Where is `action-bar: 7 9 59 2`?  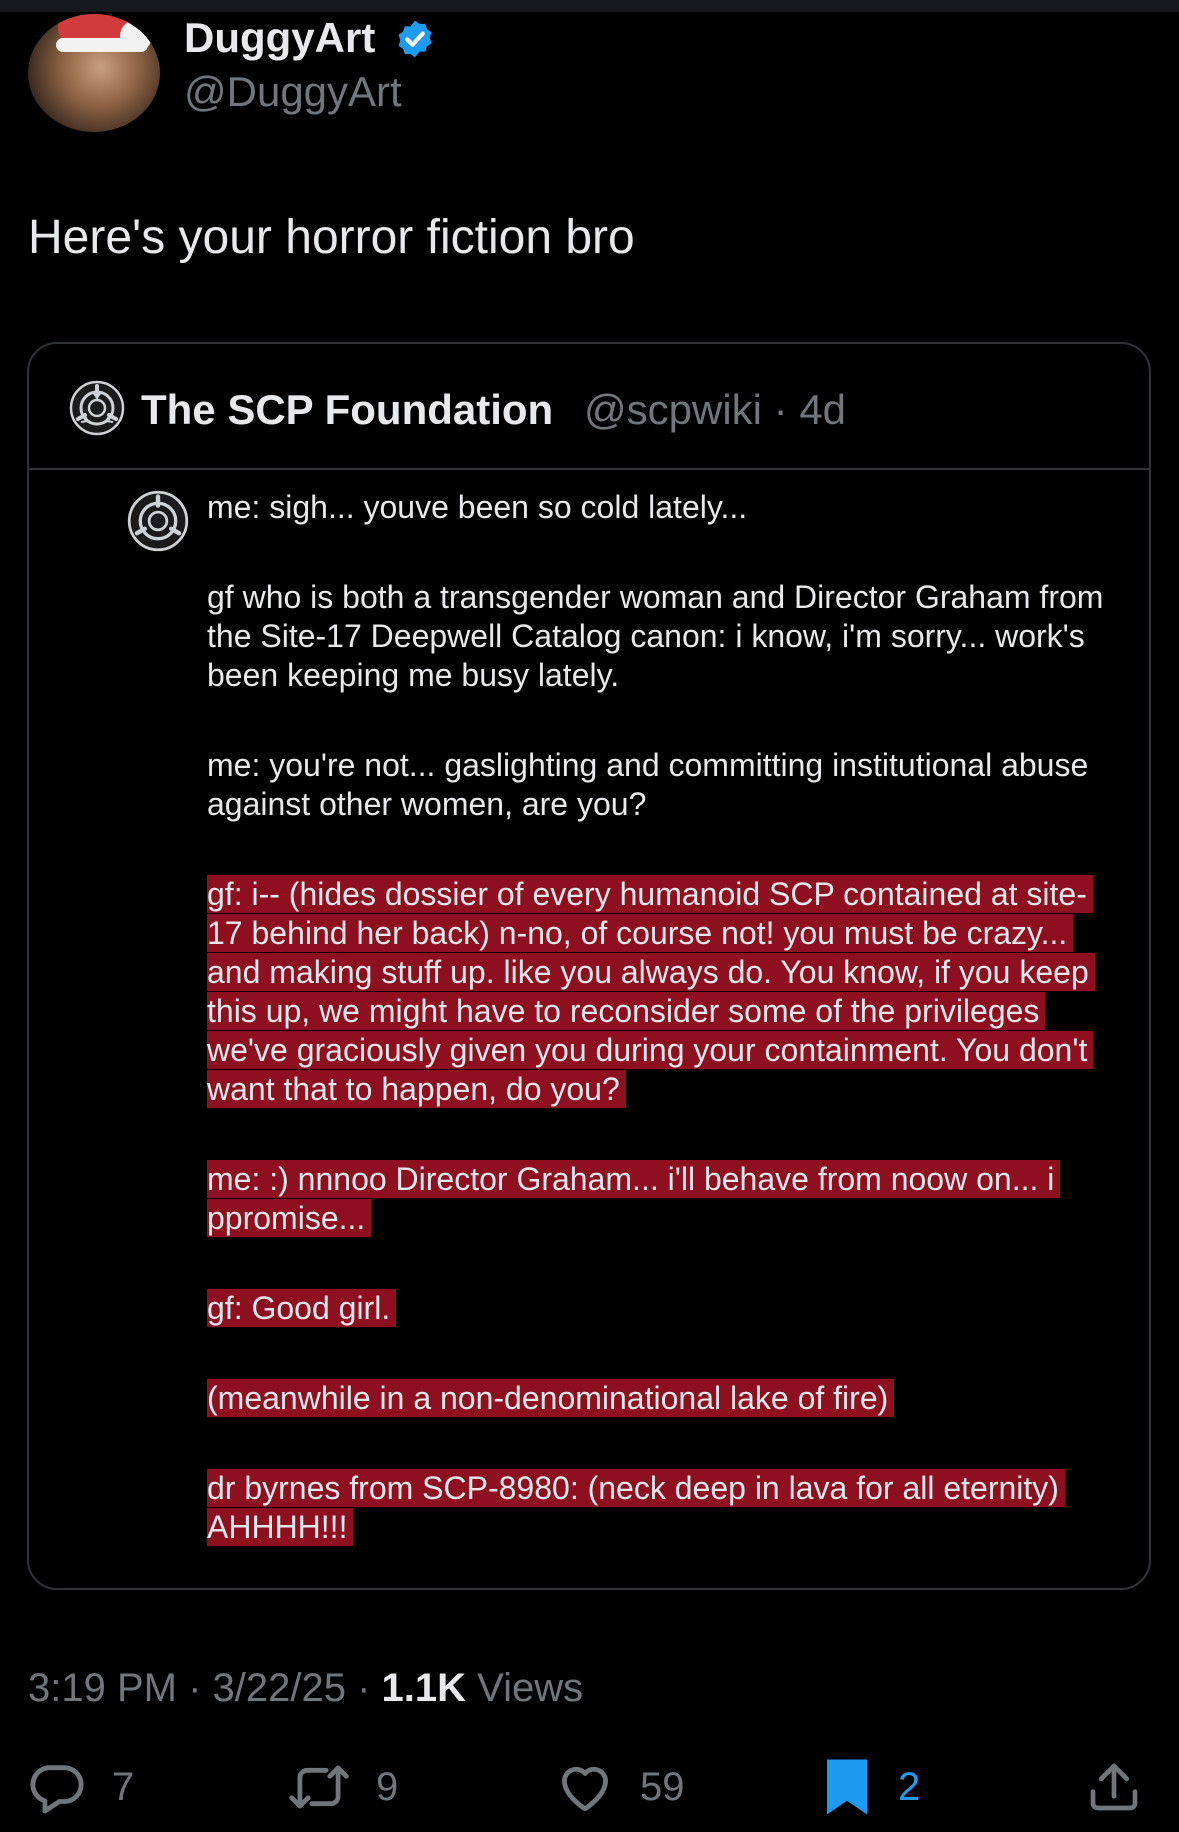 action-bar: 7 9 59 2 is located at coordinates (589, 1787).